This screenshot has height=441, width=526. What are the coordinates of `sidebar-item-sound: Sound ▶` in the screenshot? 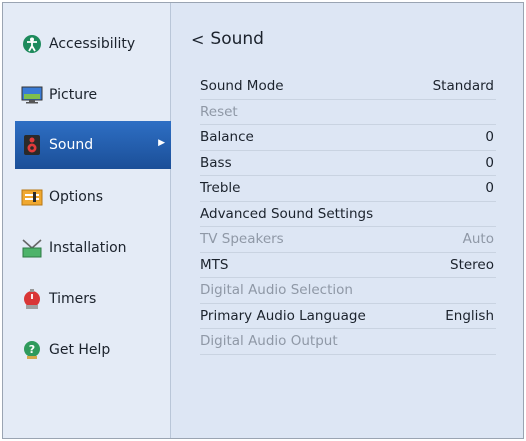 It's located at (93, 145).